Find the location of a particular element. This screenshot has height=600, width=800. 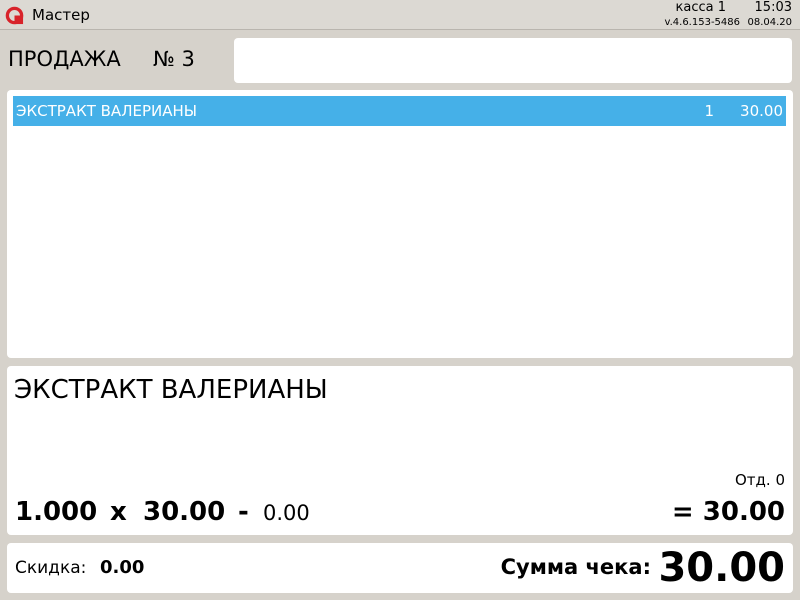

version-label: v.4.6.153-5486 is located at coordinates (702, 22).